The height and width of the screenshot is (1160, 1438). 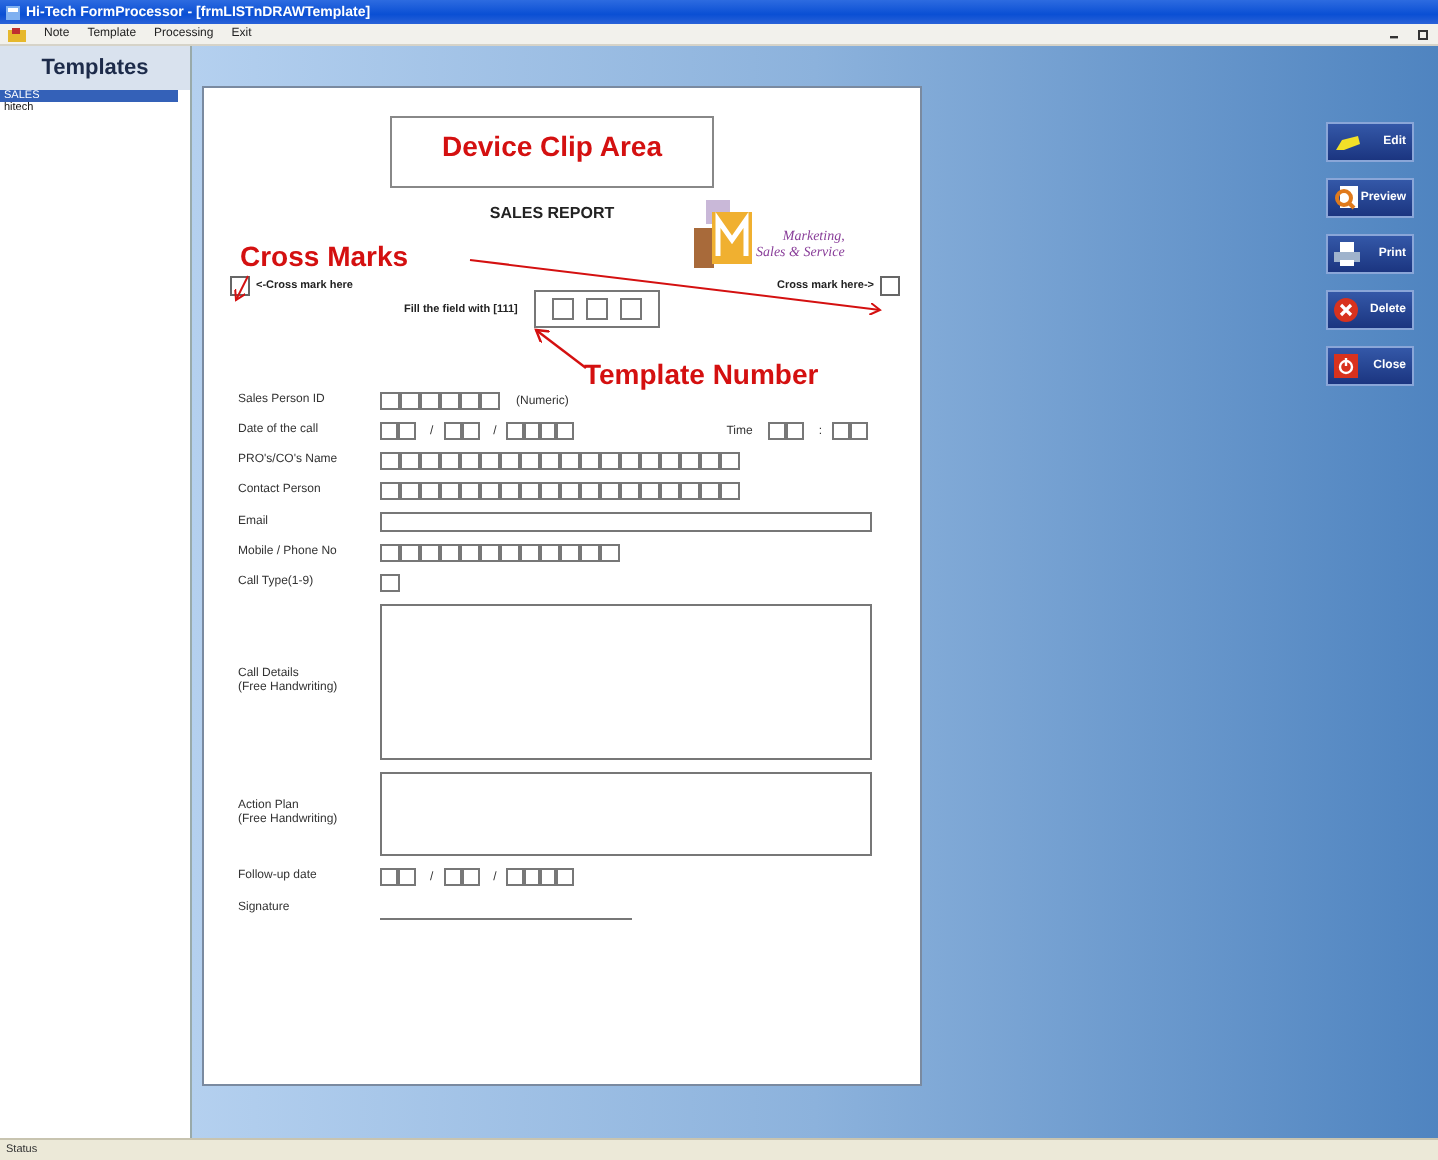 What do you see at coordinates (324, 256) in the screenshot?
I see `annotation-label: Cross Marks` at bounding box center [324, 256].